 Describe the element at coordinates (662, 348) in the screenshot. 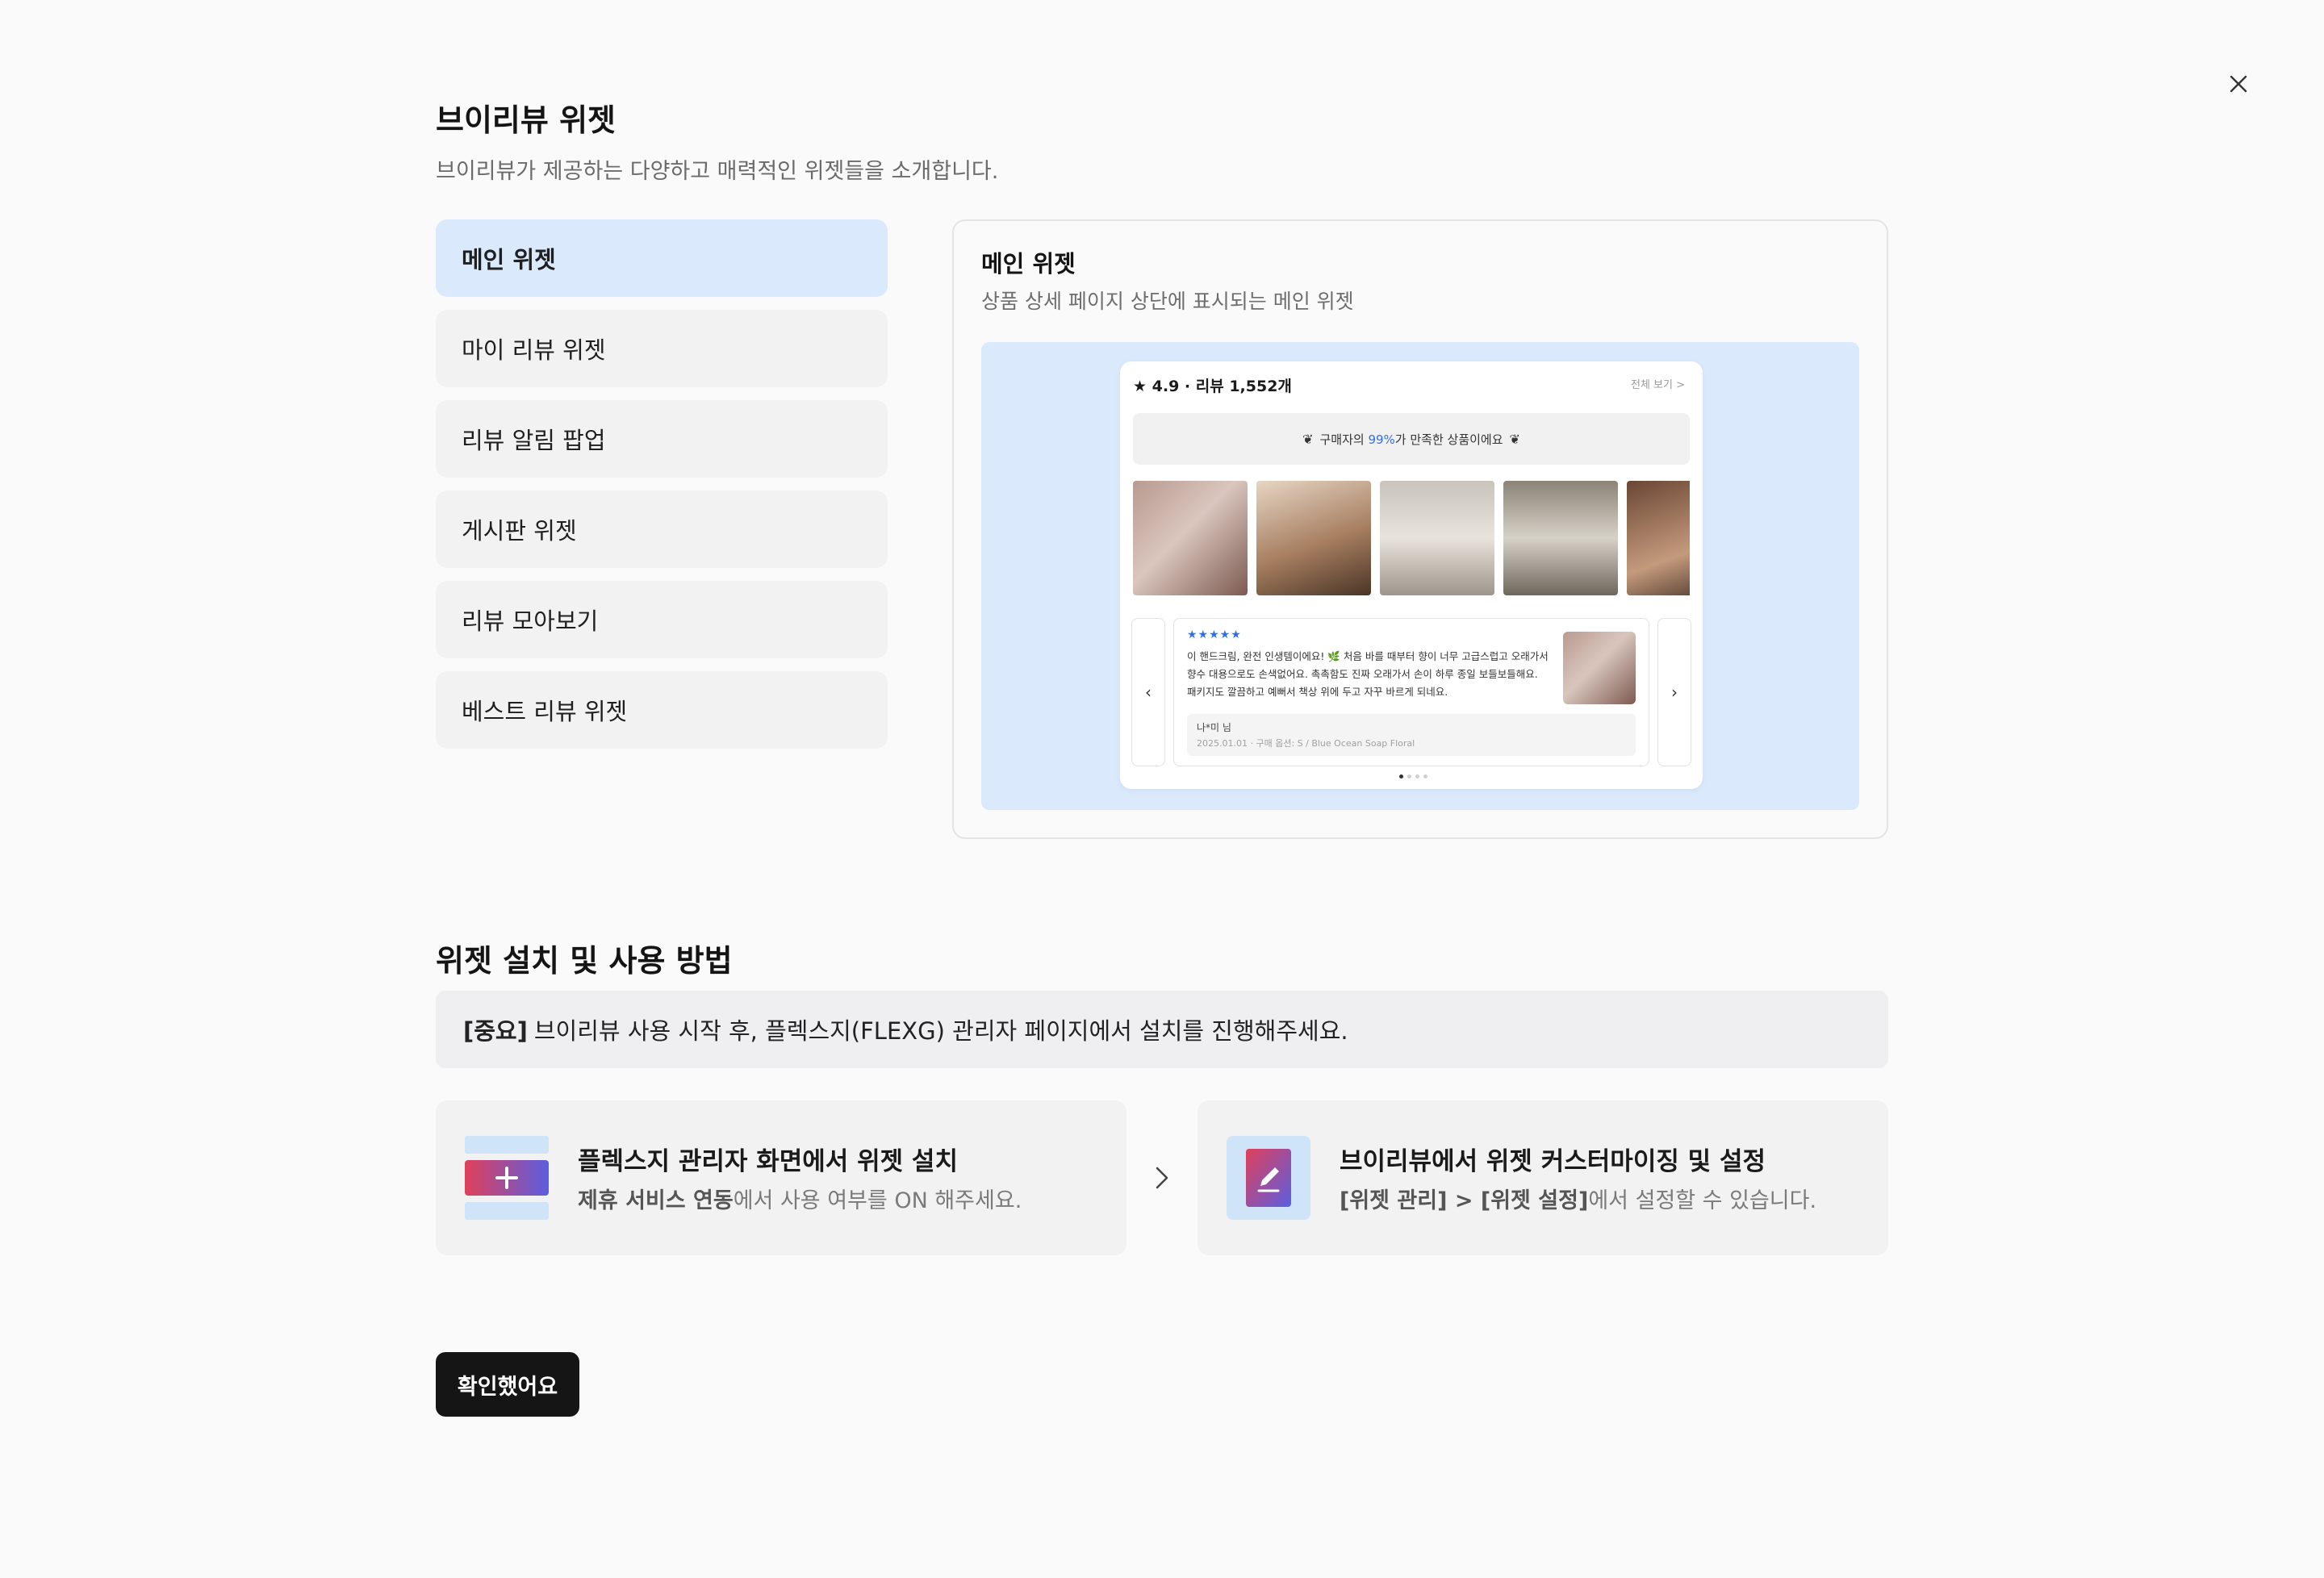

I see `nav-item-my-review-widget: 마이 리뷰 위젯` at that location.